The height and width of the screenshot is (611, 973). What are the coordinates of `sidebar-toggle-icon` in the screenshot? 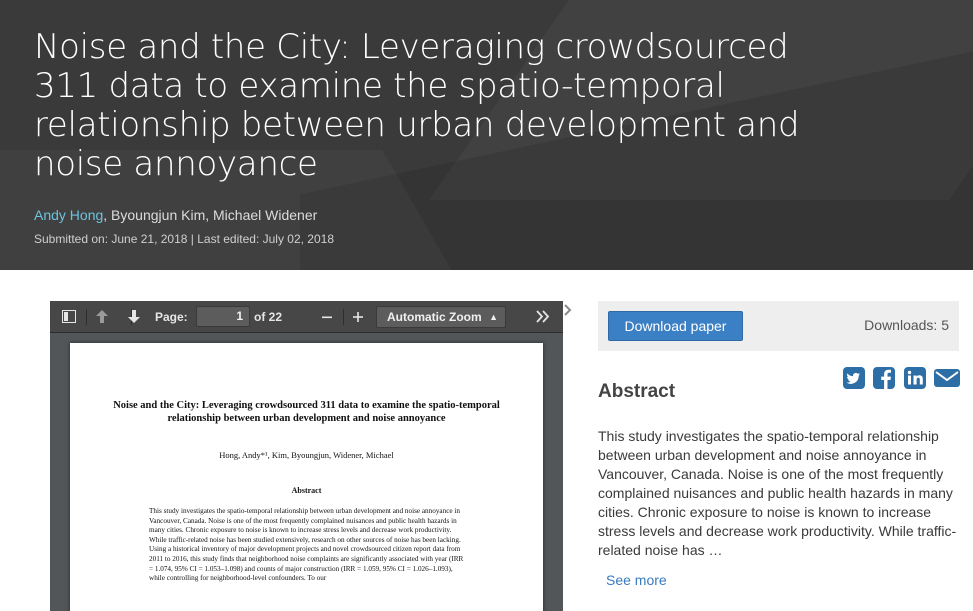 It's located at (69, 316).